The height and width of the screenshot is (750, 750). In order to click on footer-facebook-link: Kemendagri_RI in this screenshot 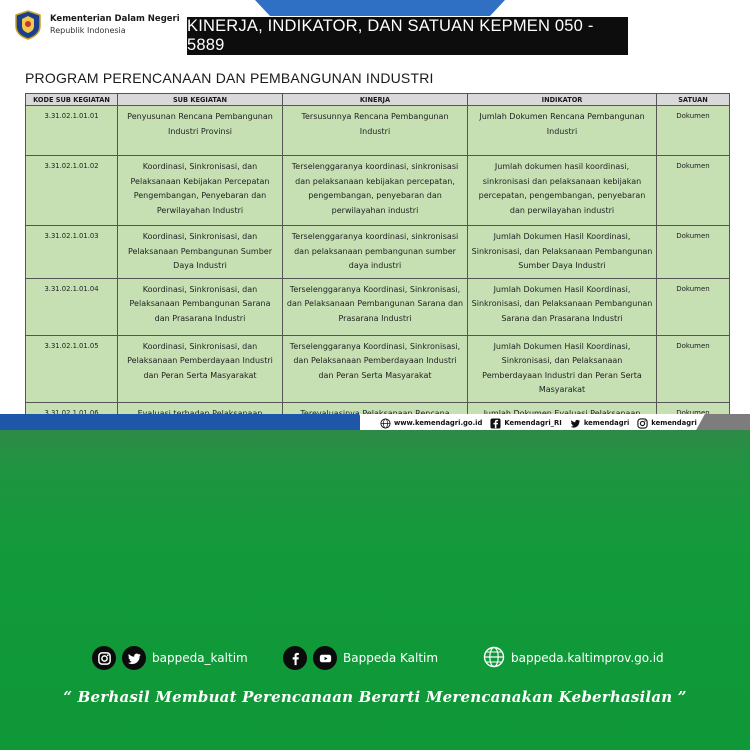, I will do `click(526, 423)`.